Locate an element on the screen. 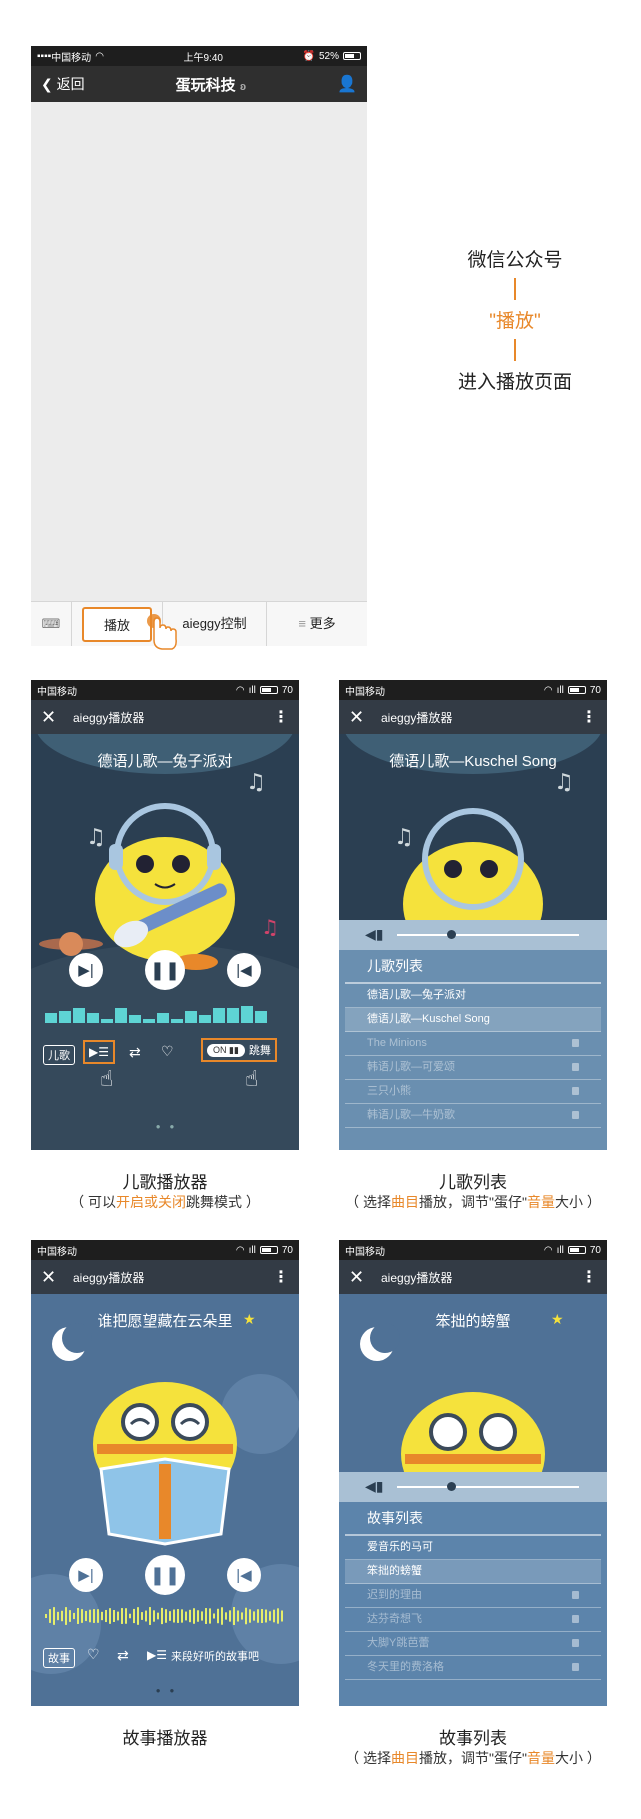  list-item: 三只小熊 is located at coordinates (473, 1092).